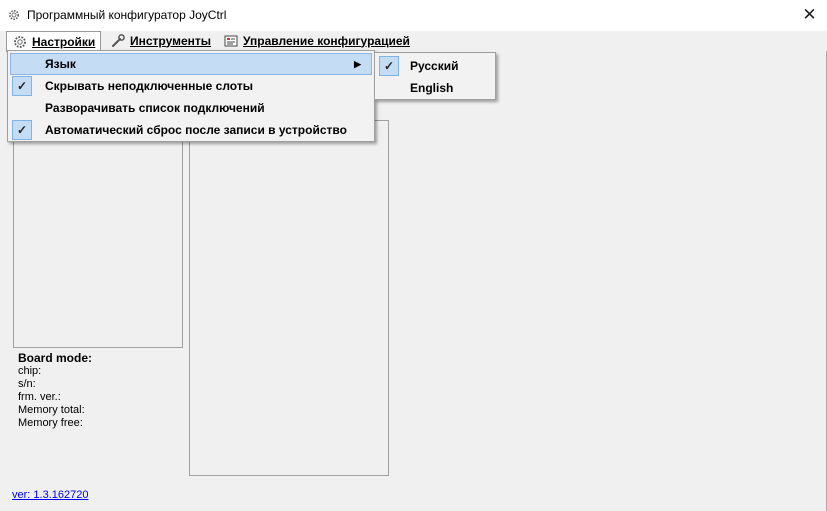  I want to click on submenu-arrow-icon: ▶, so click(357, 64).